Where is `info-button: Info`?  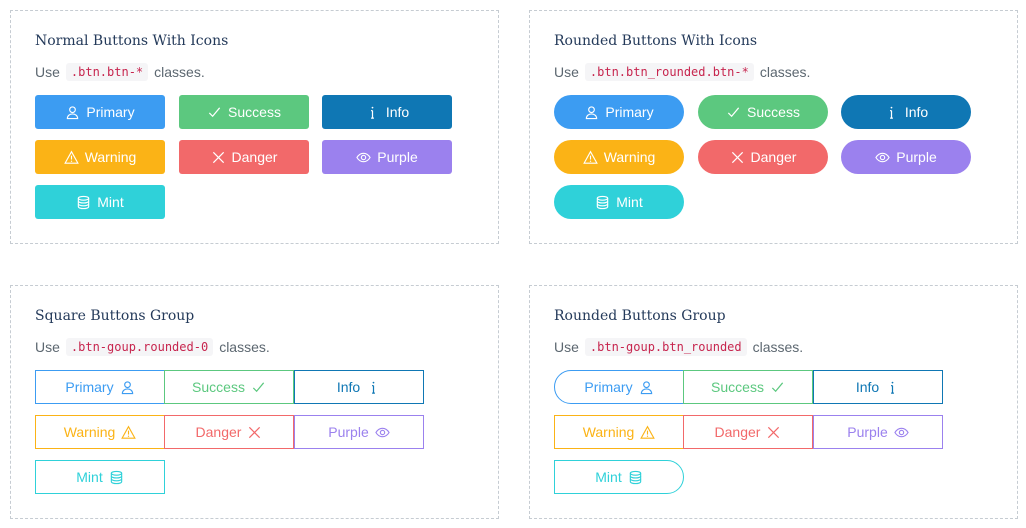 info-button: Info is located at coordinates (387, 112).